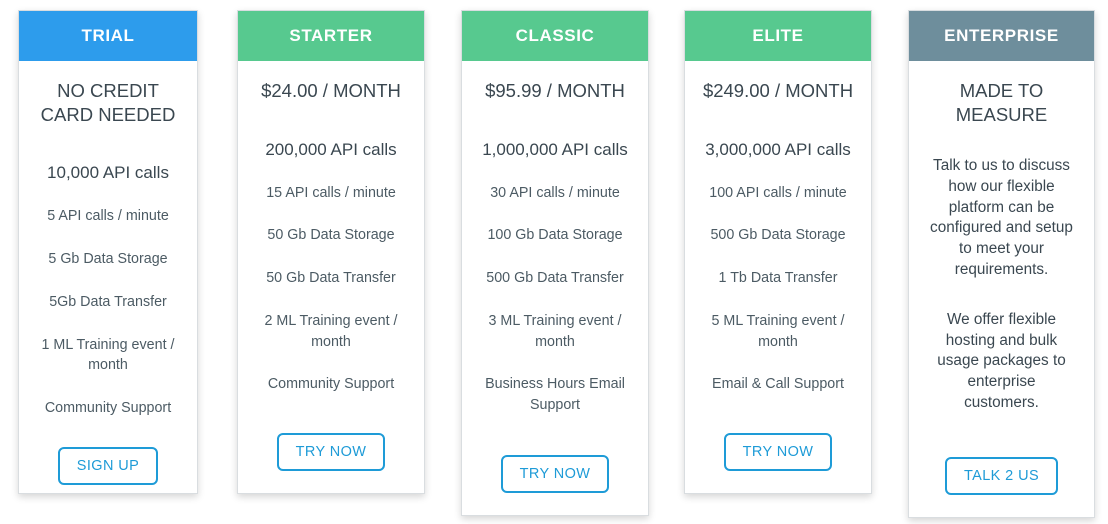  What do you see at coordinates (778, 149) in the screenshot?
I see `plan-quota-elite: 3,000,000 API calls` at bounding box center [778, 149].